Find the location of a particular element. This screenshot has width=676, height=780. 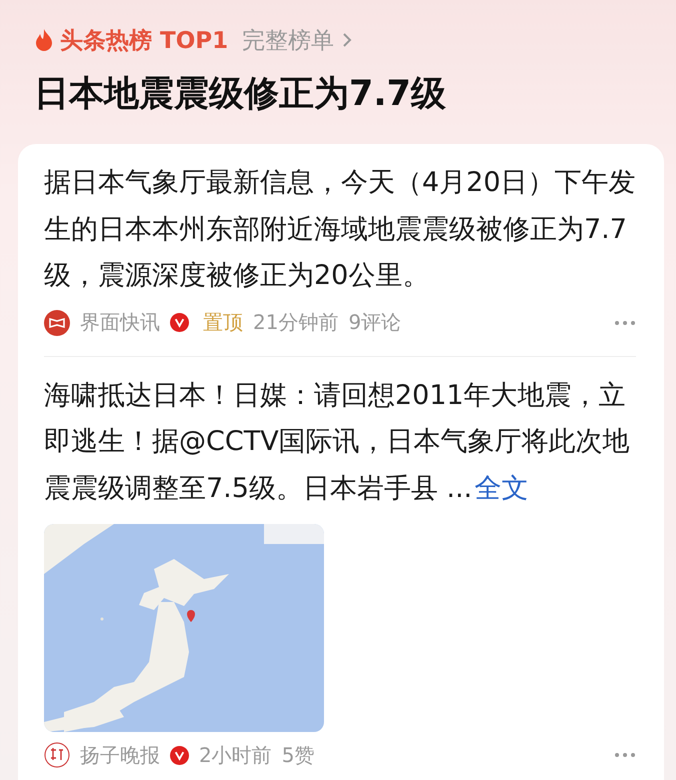

pinned-tag: 置顶 is located at coordinates (223, 322).